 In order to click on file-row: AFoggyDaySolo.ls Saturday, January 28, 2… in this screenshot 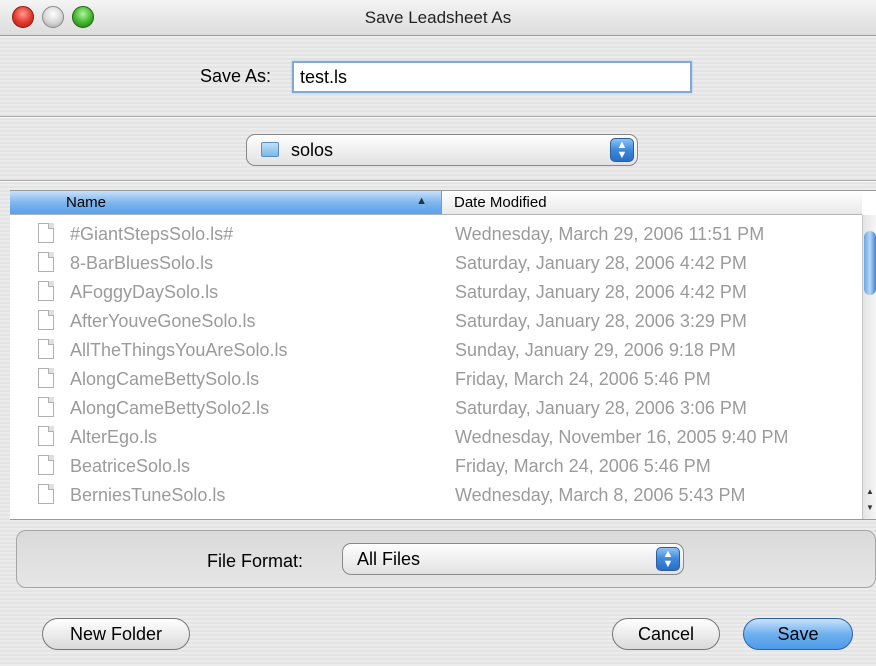, I will do `click(436, 293)`.